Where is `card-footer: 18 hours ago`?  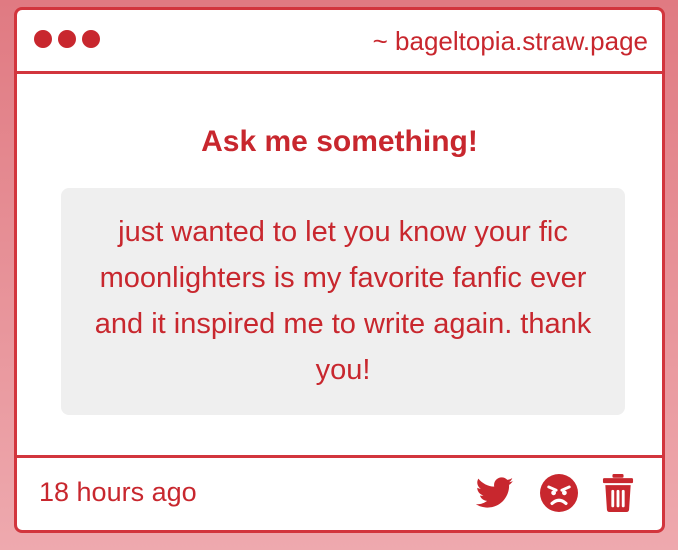 card-footer: 18 hours ago is located at coordinates (339, 492).